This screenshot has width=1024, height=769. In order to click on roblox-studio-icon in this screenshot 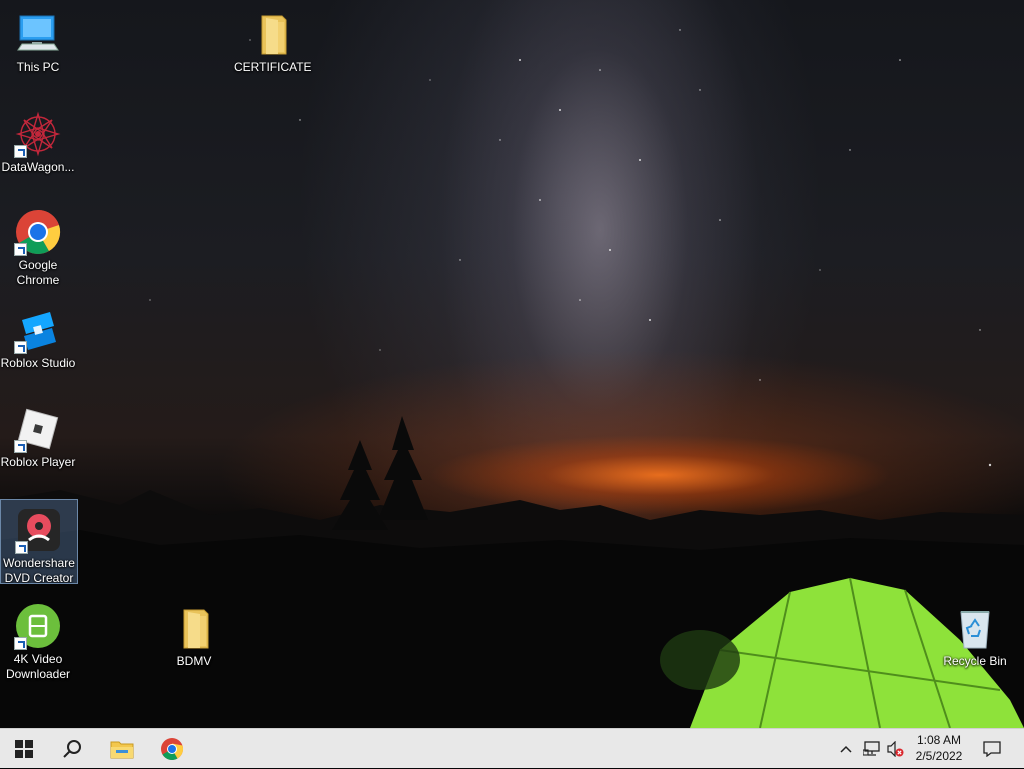, I will do `click(38, 330)`.